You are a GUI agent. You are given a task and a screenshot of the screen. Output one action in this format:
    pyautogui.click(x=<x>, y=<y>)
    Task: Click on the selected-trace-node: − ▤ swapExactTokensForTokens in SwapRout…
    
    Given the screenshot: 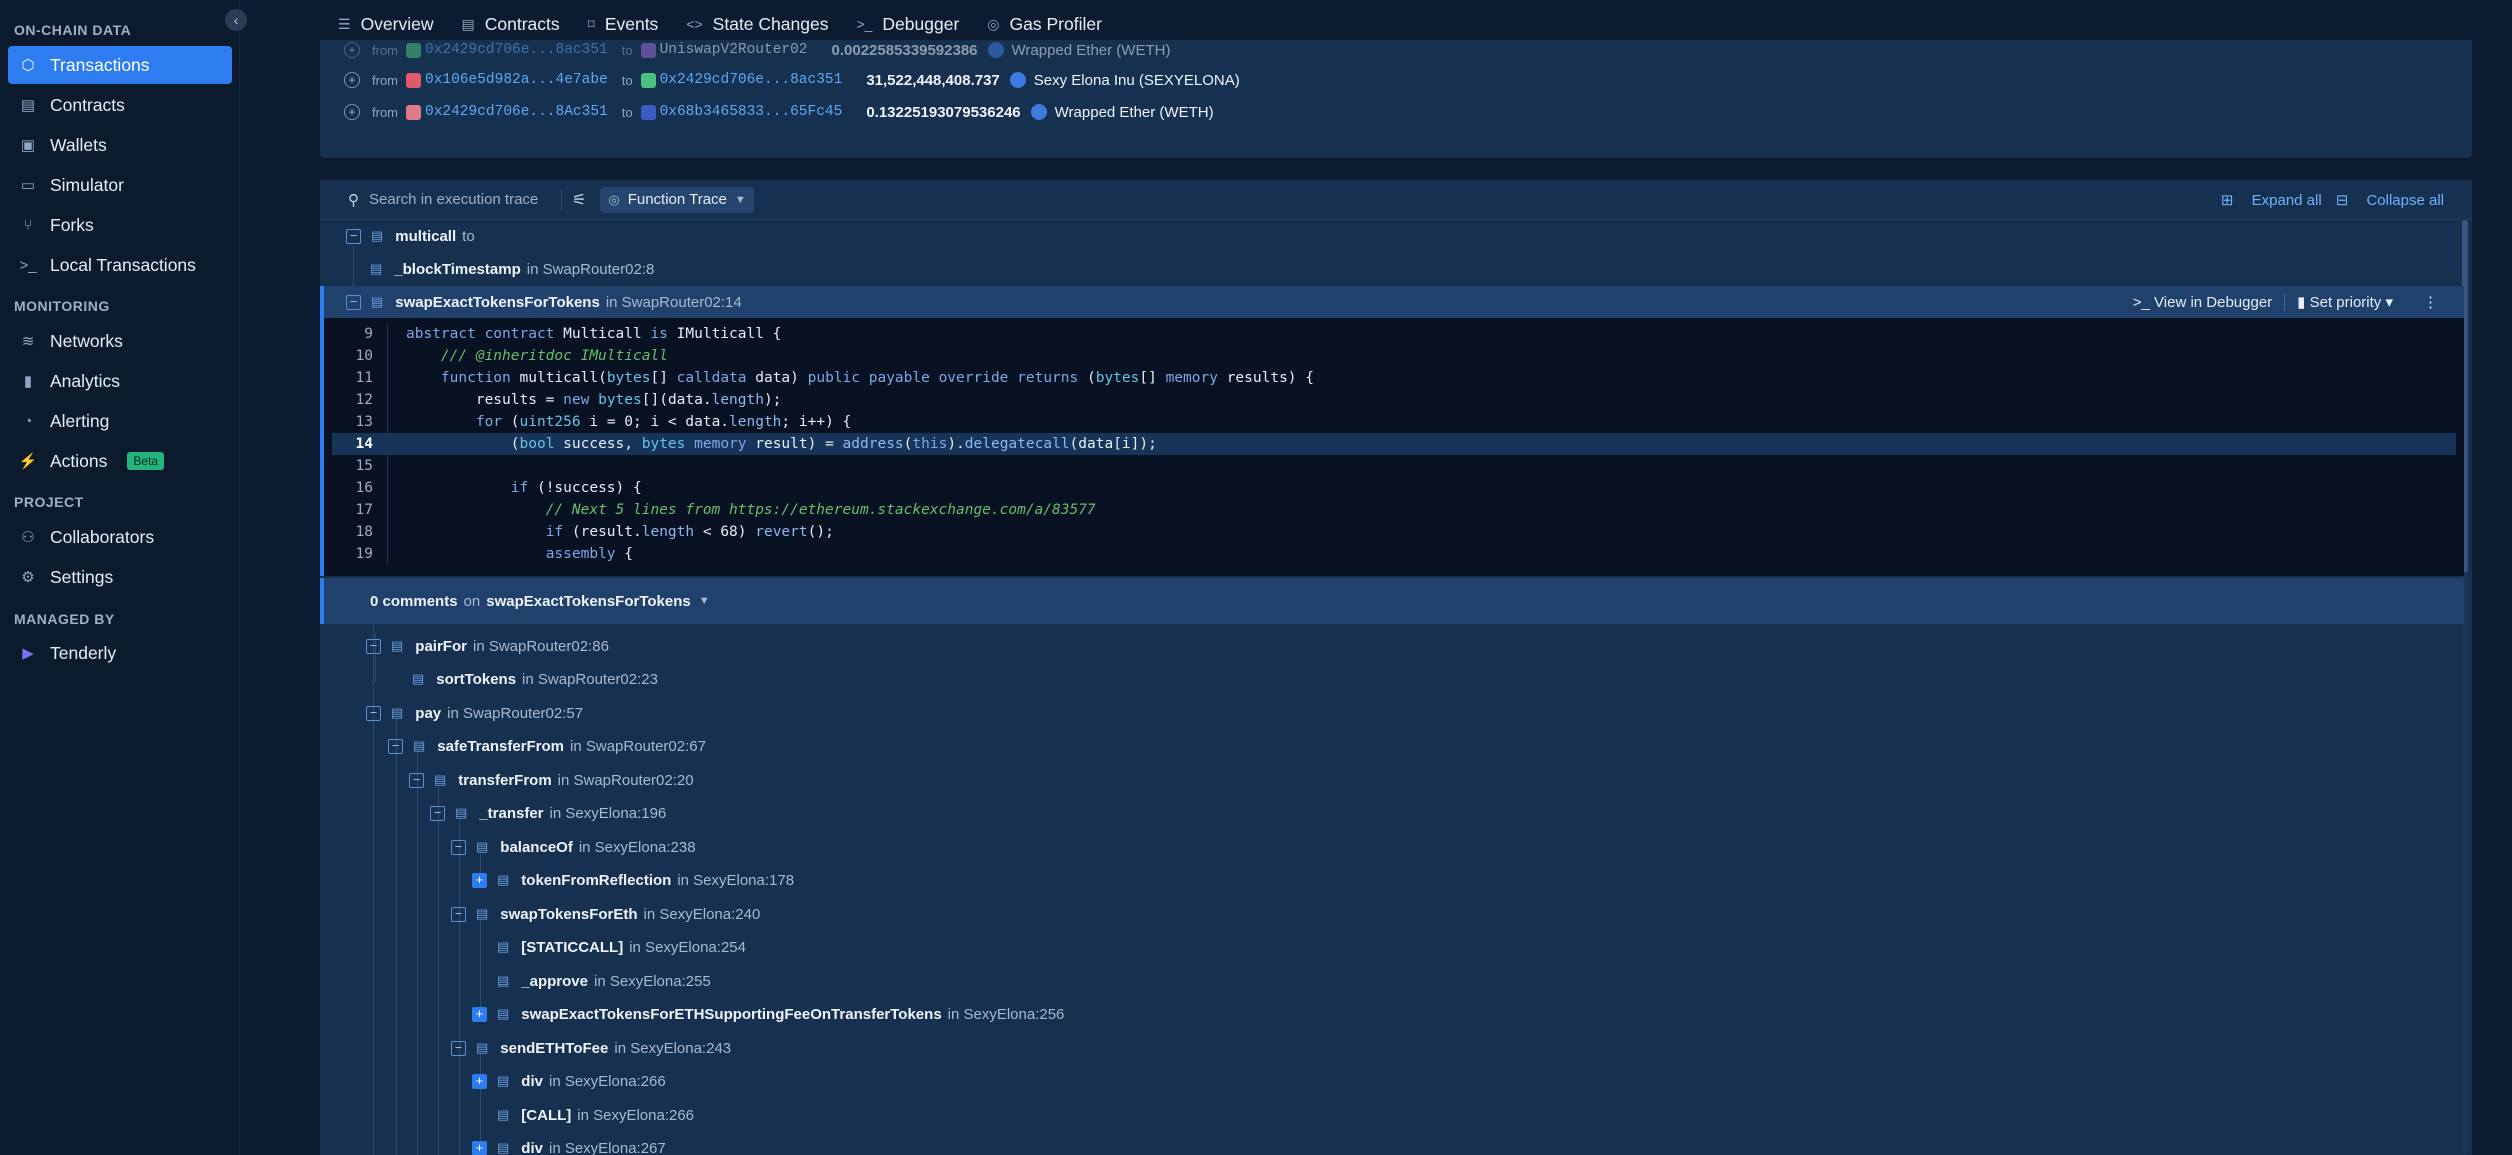 What is the action you would take?
    pyautogui.click(x=1392, y=302)
    